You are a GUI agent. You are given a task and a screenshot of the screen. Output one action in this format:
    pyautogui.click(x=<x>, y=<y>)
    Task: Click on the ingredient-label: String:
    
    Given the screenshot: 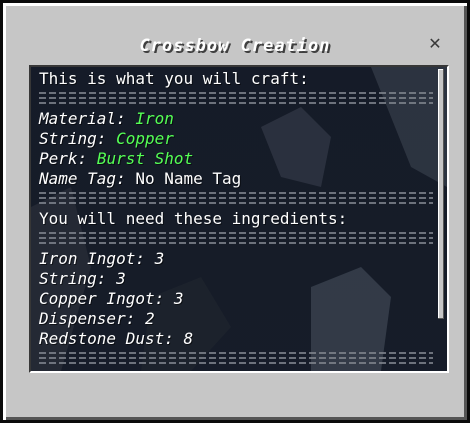 What is the action you would take?
    pyautogui.click(x=73, y=278)
    